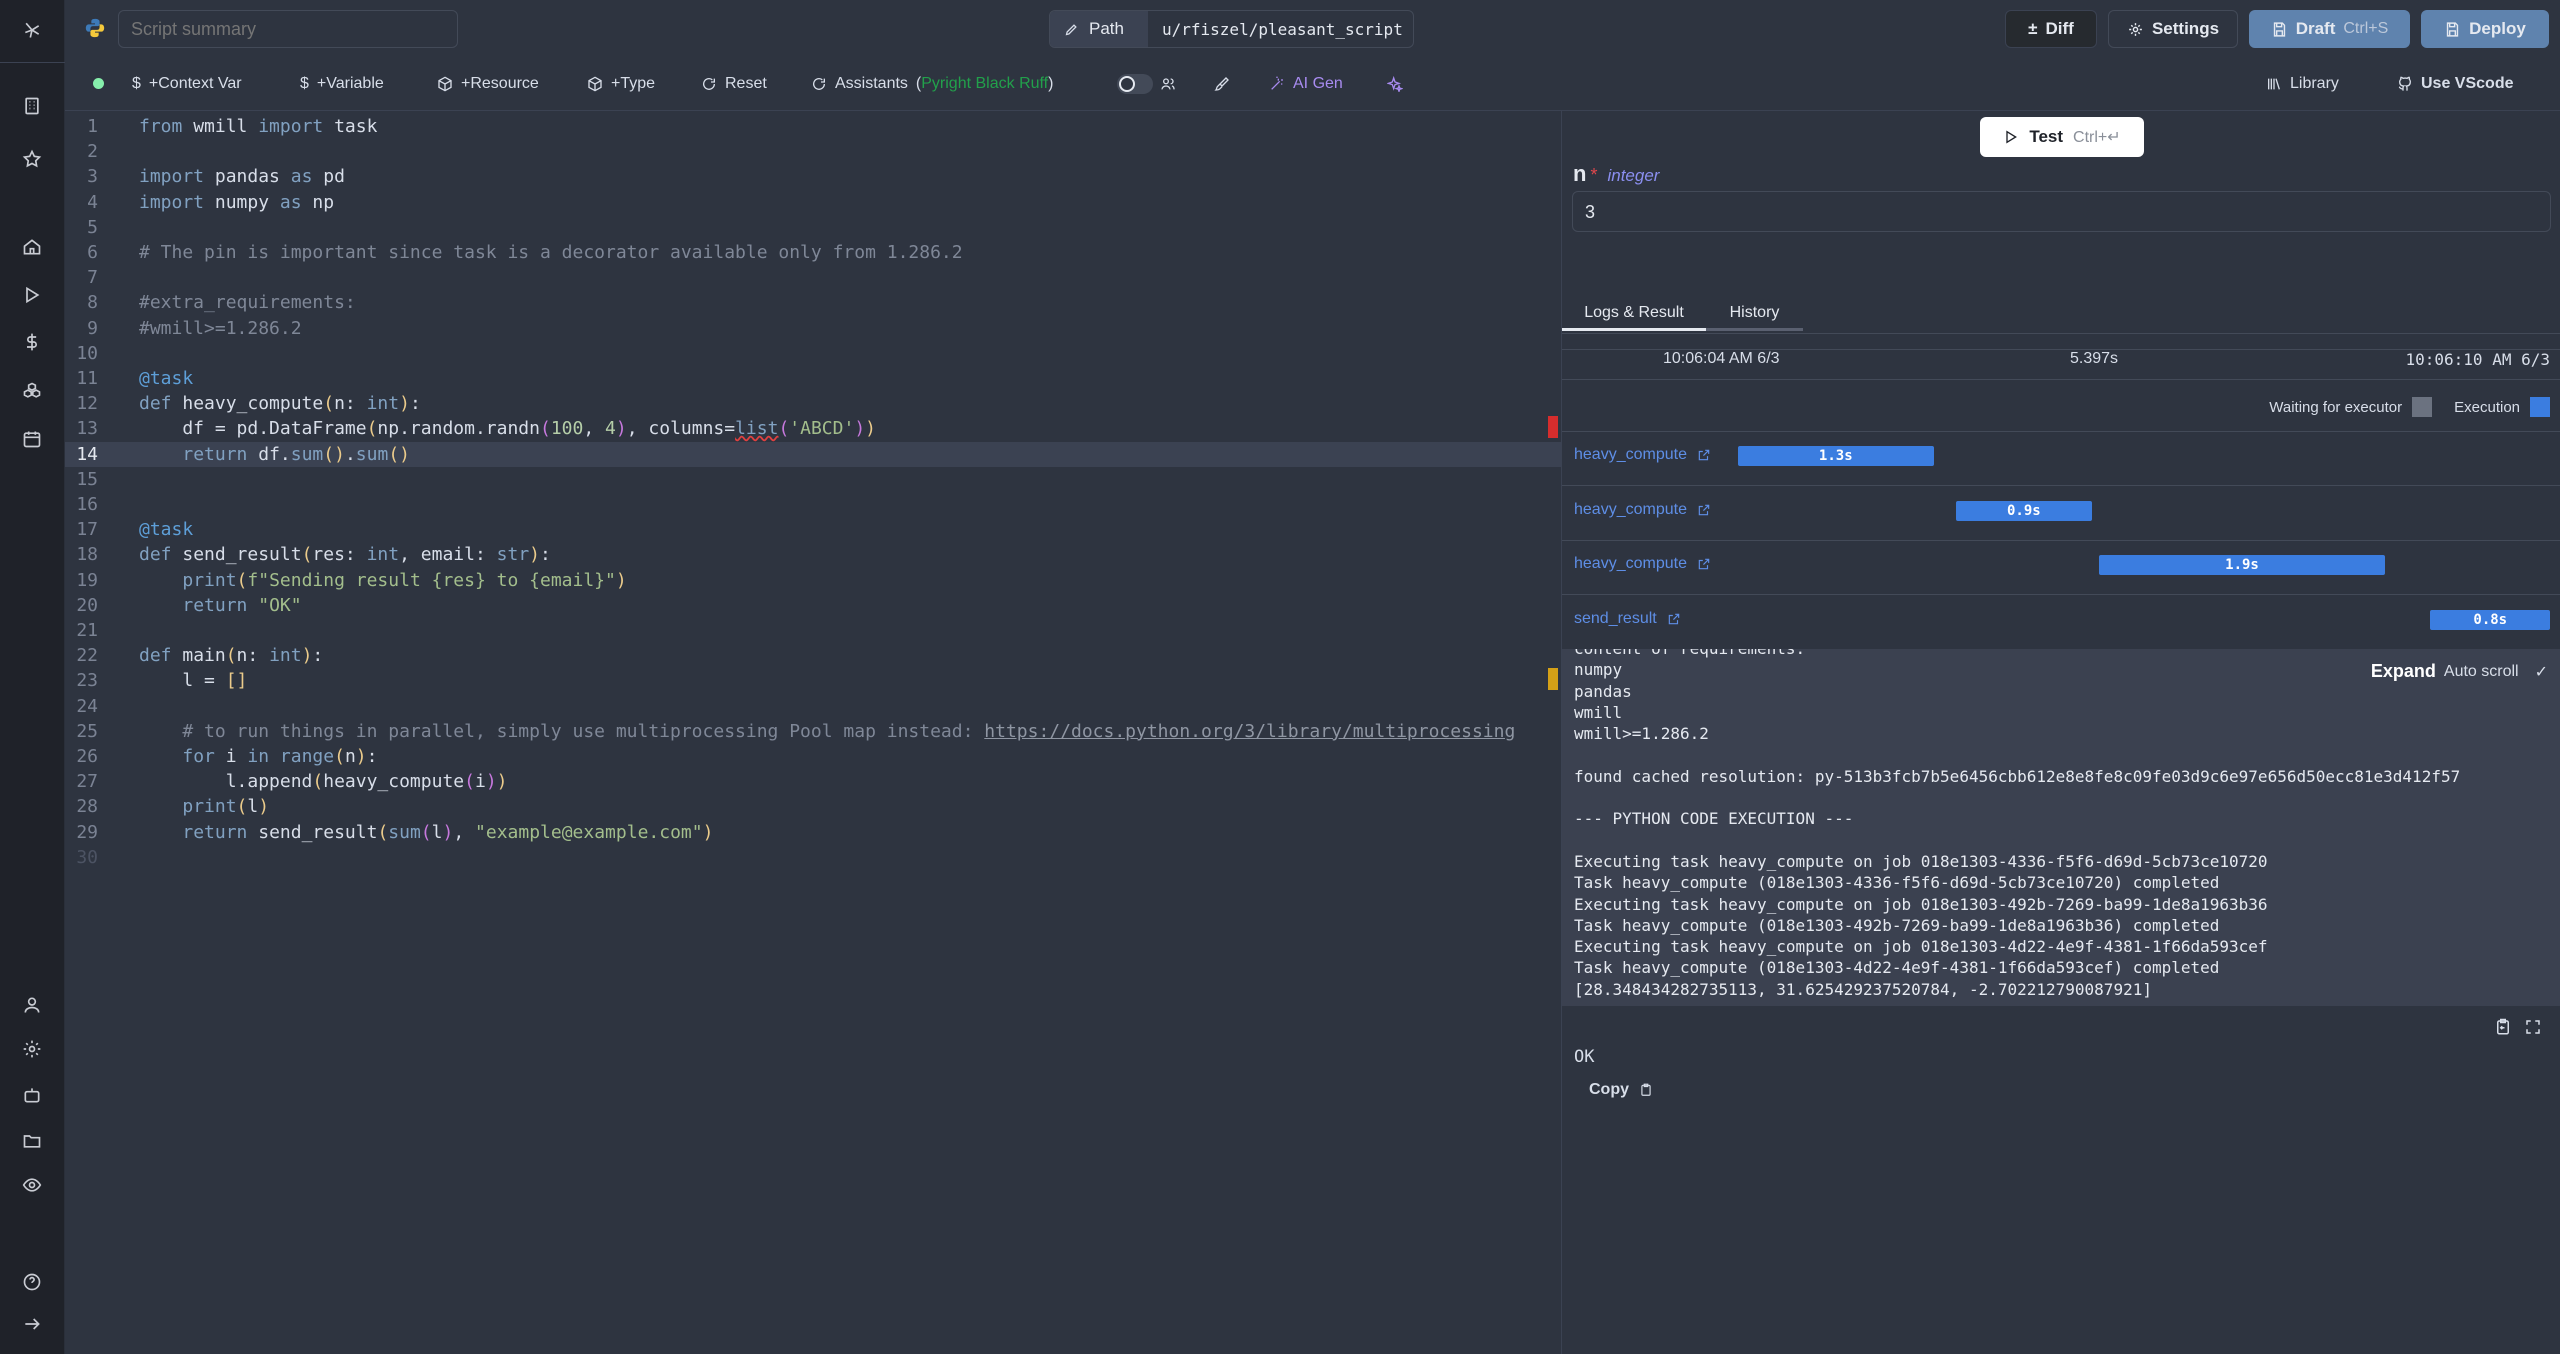 This screenshot has width=2560, height=1354. Describe the element at coordinates (32, 342) in the screenshot. I see `dollar-icon` at that location.